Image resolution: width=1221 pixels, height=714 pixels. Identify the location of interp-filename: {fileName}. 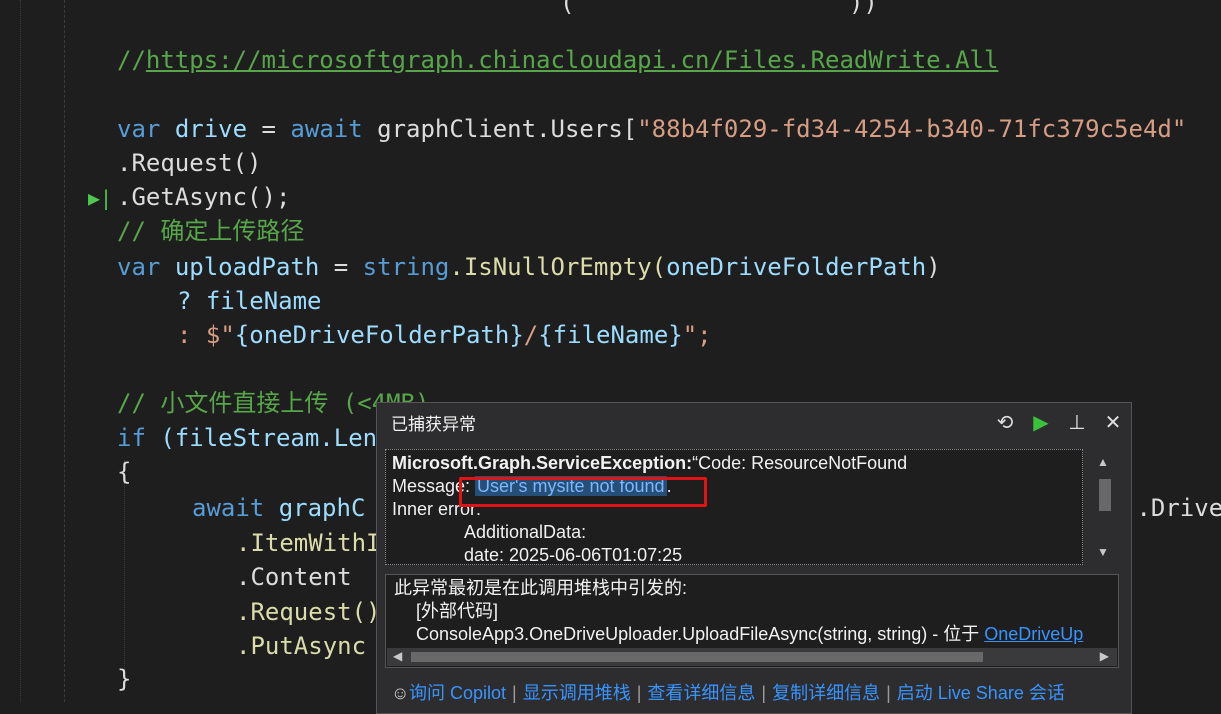
(610, 335).